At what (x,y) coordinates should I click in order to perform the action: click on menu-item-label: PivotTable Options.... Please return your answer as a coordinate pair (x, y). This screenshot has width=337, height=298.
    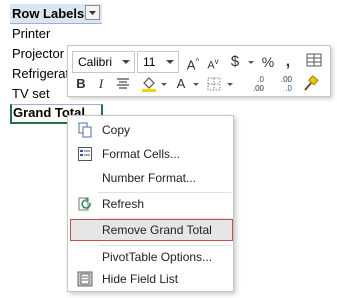
    Looking at the image, I should click on (157, 257).